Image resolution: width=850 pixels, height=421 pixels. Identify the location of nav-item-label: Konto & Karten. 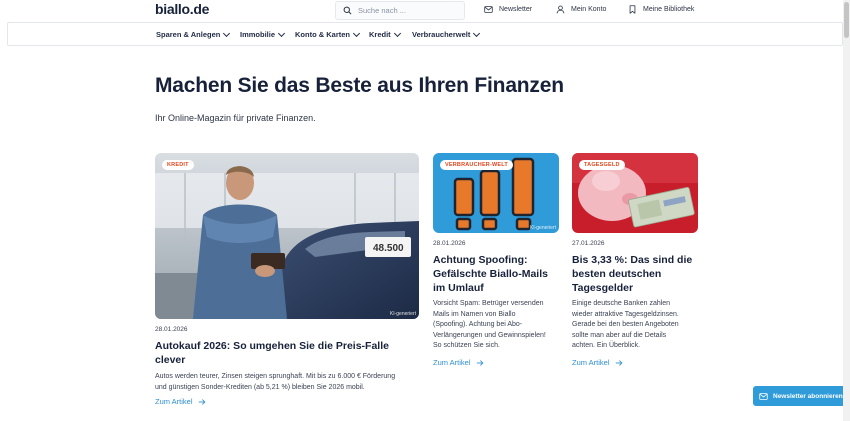
(322, 34).